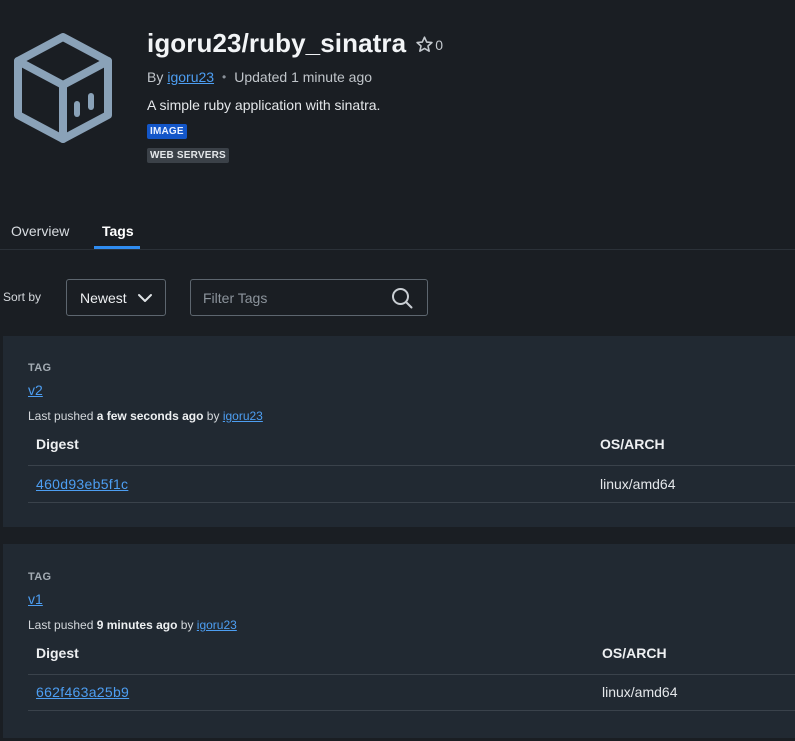 This screenshot has width=795, height=741. What do you see at coordinates (277, 43) in the screenshot?
I see `repository-title: igoru23/ruby_sinatra` at bounding box center [277, 43].